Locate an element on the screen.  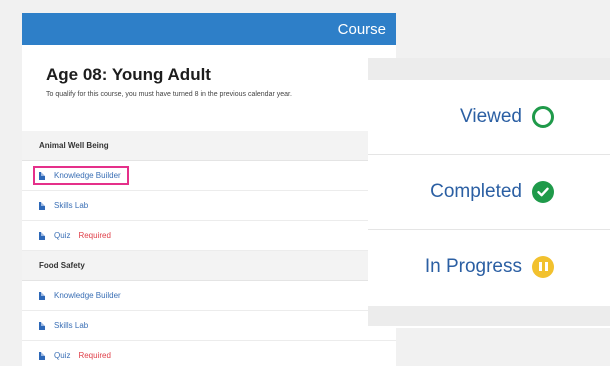
legend-viewed: Viewed is located at coordinates (489, 117).